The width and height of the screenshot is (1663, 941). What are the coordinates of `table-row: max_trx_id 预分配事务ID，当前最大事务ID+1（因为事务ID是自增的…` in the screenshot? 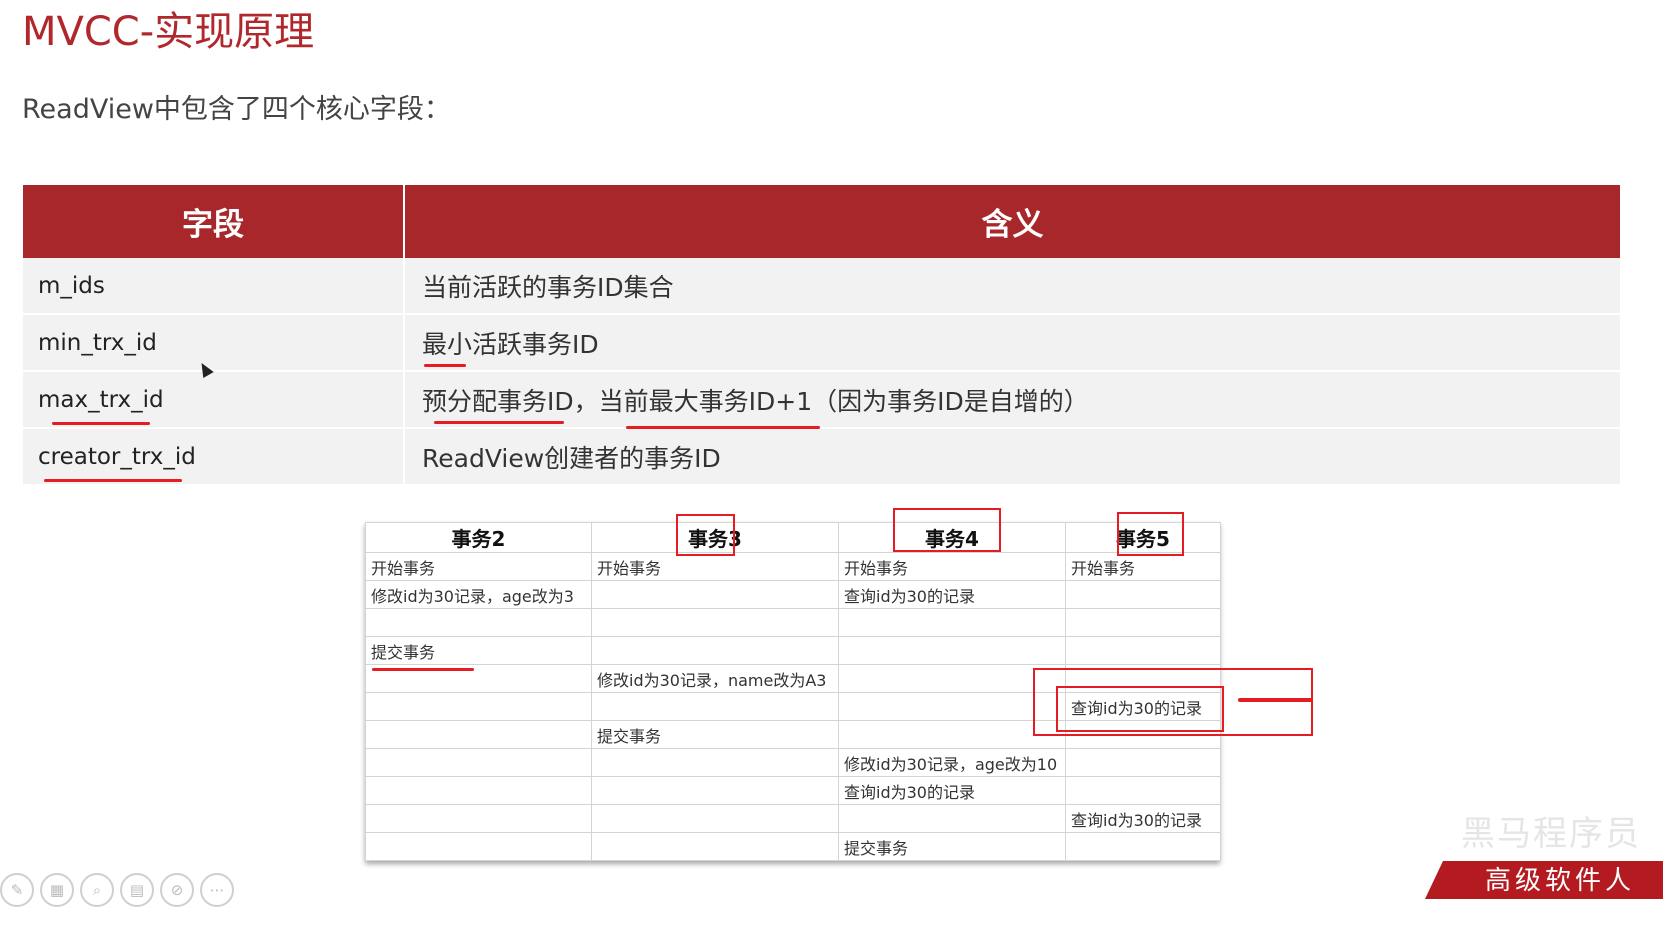 It's located at (821, 400).